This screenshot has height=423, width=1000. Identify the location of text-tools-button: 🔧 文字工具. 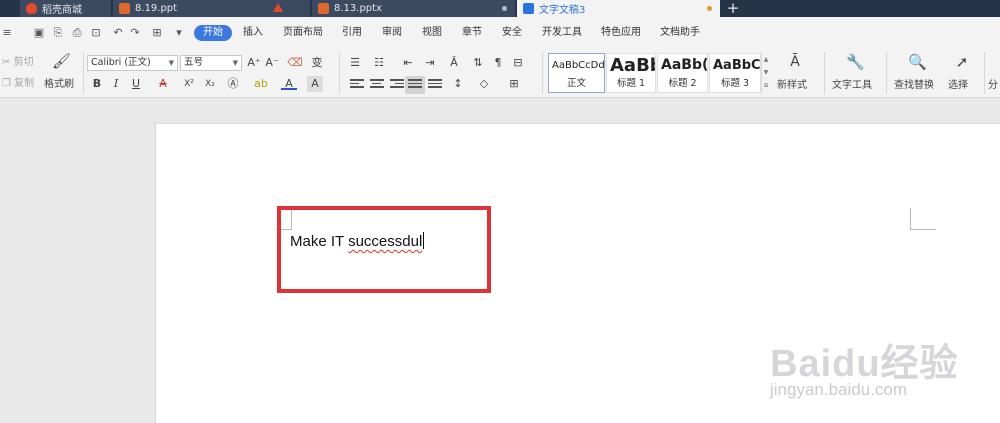
(855, 73).